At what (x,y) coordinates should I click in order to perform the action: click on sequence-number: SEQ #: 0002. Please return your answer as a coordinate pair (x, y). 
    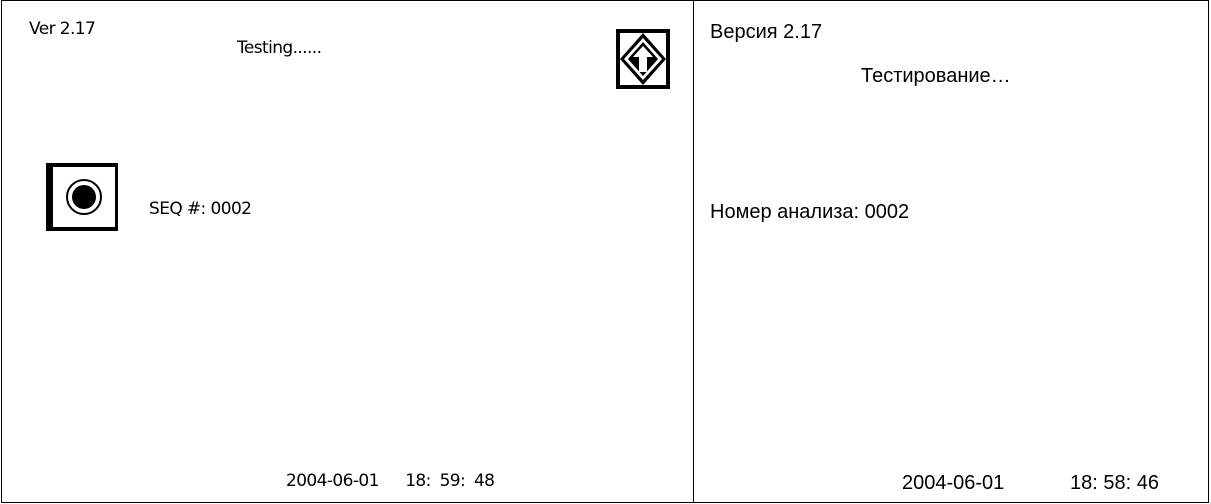
    Looking at the image, I should click on (200, 209).